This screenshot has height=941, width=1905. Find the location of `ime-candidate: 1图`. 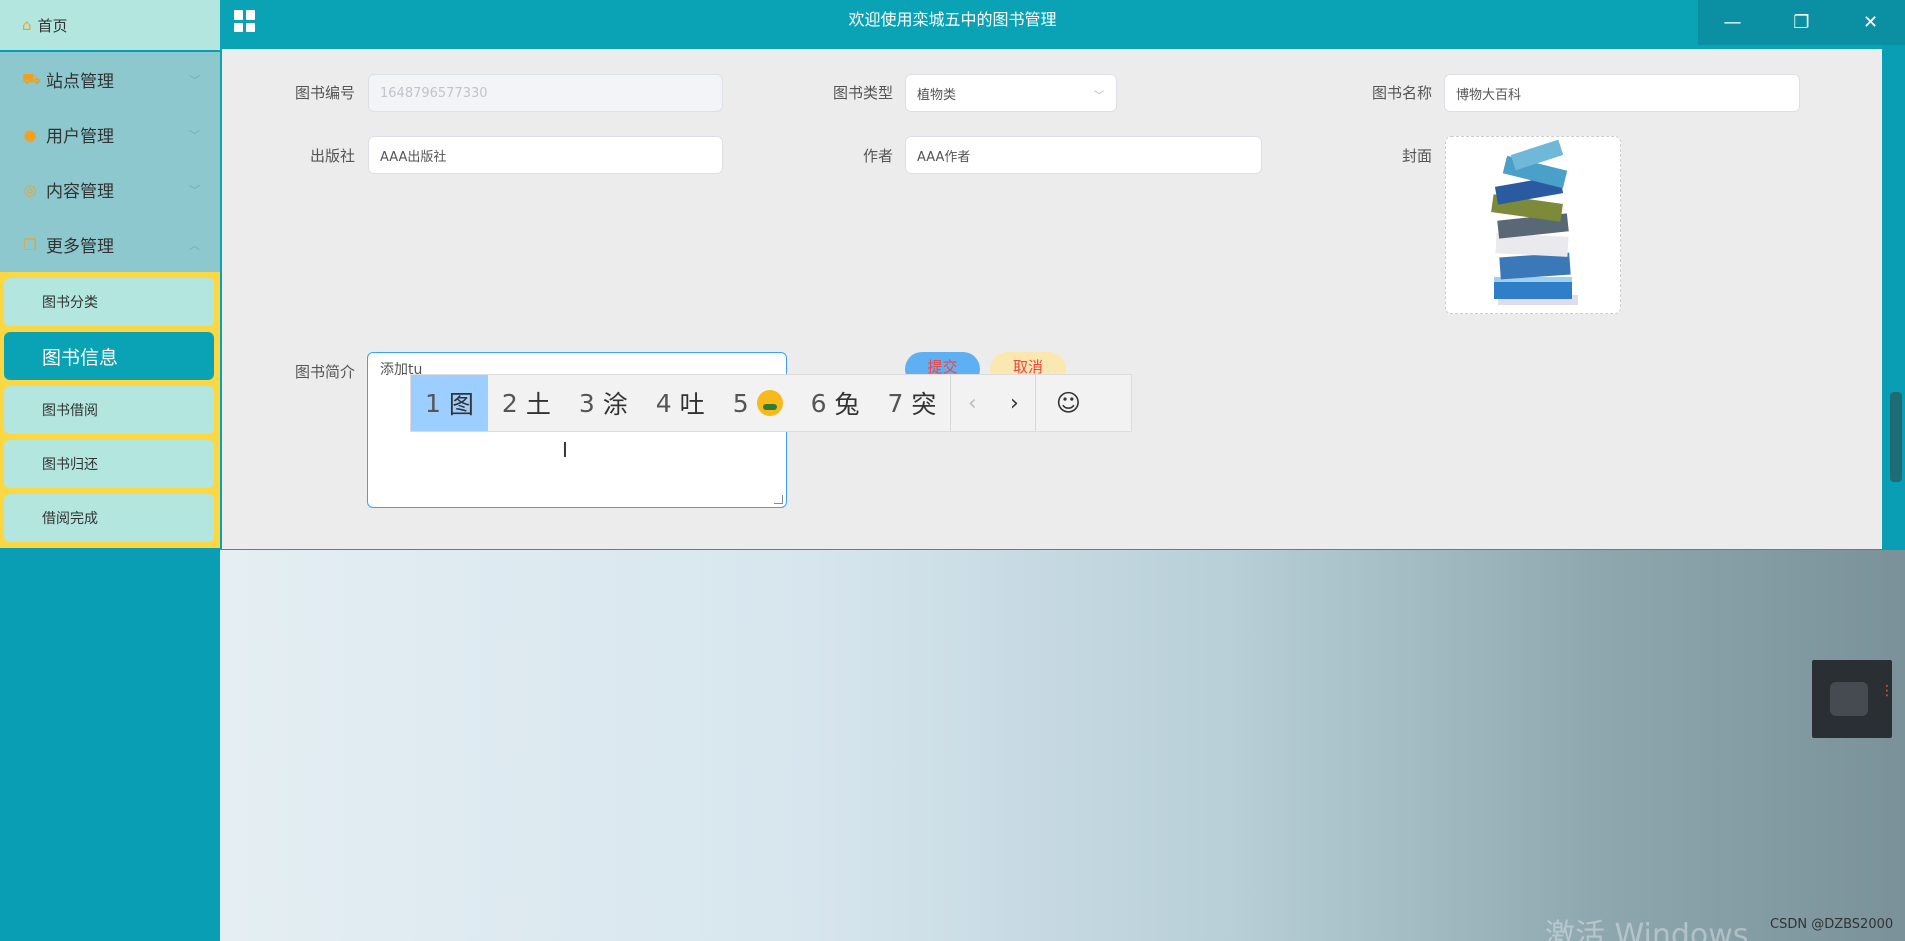

ime-candidate: 1图 is located at coordinates (449, 403).